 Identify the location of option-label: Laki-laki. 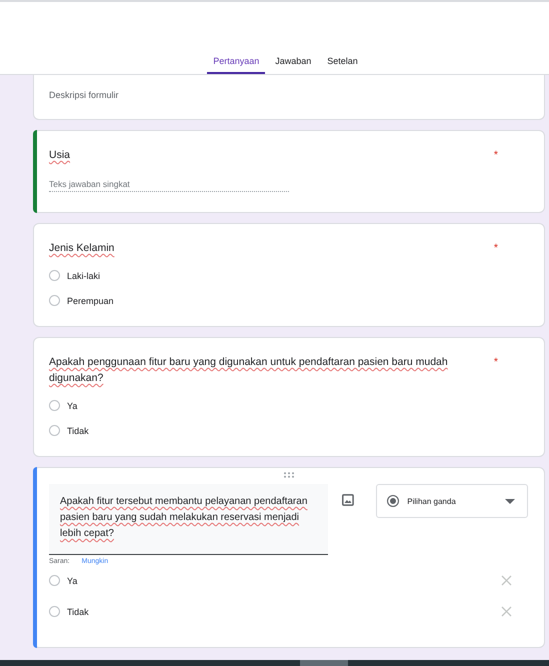
(83, 275).